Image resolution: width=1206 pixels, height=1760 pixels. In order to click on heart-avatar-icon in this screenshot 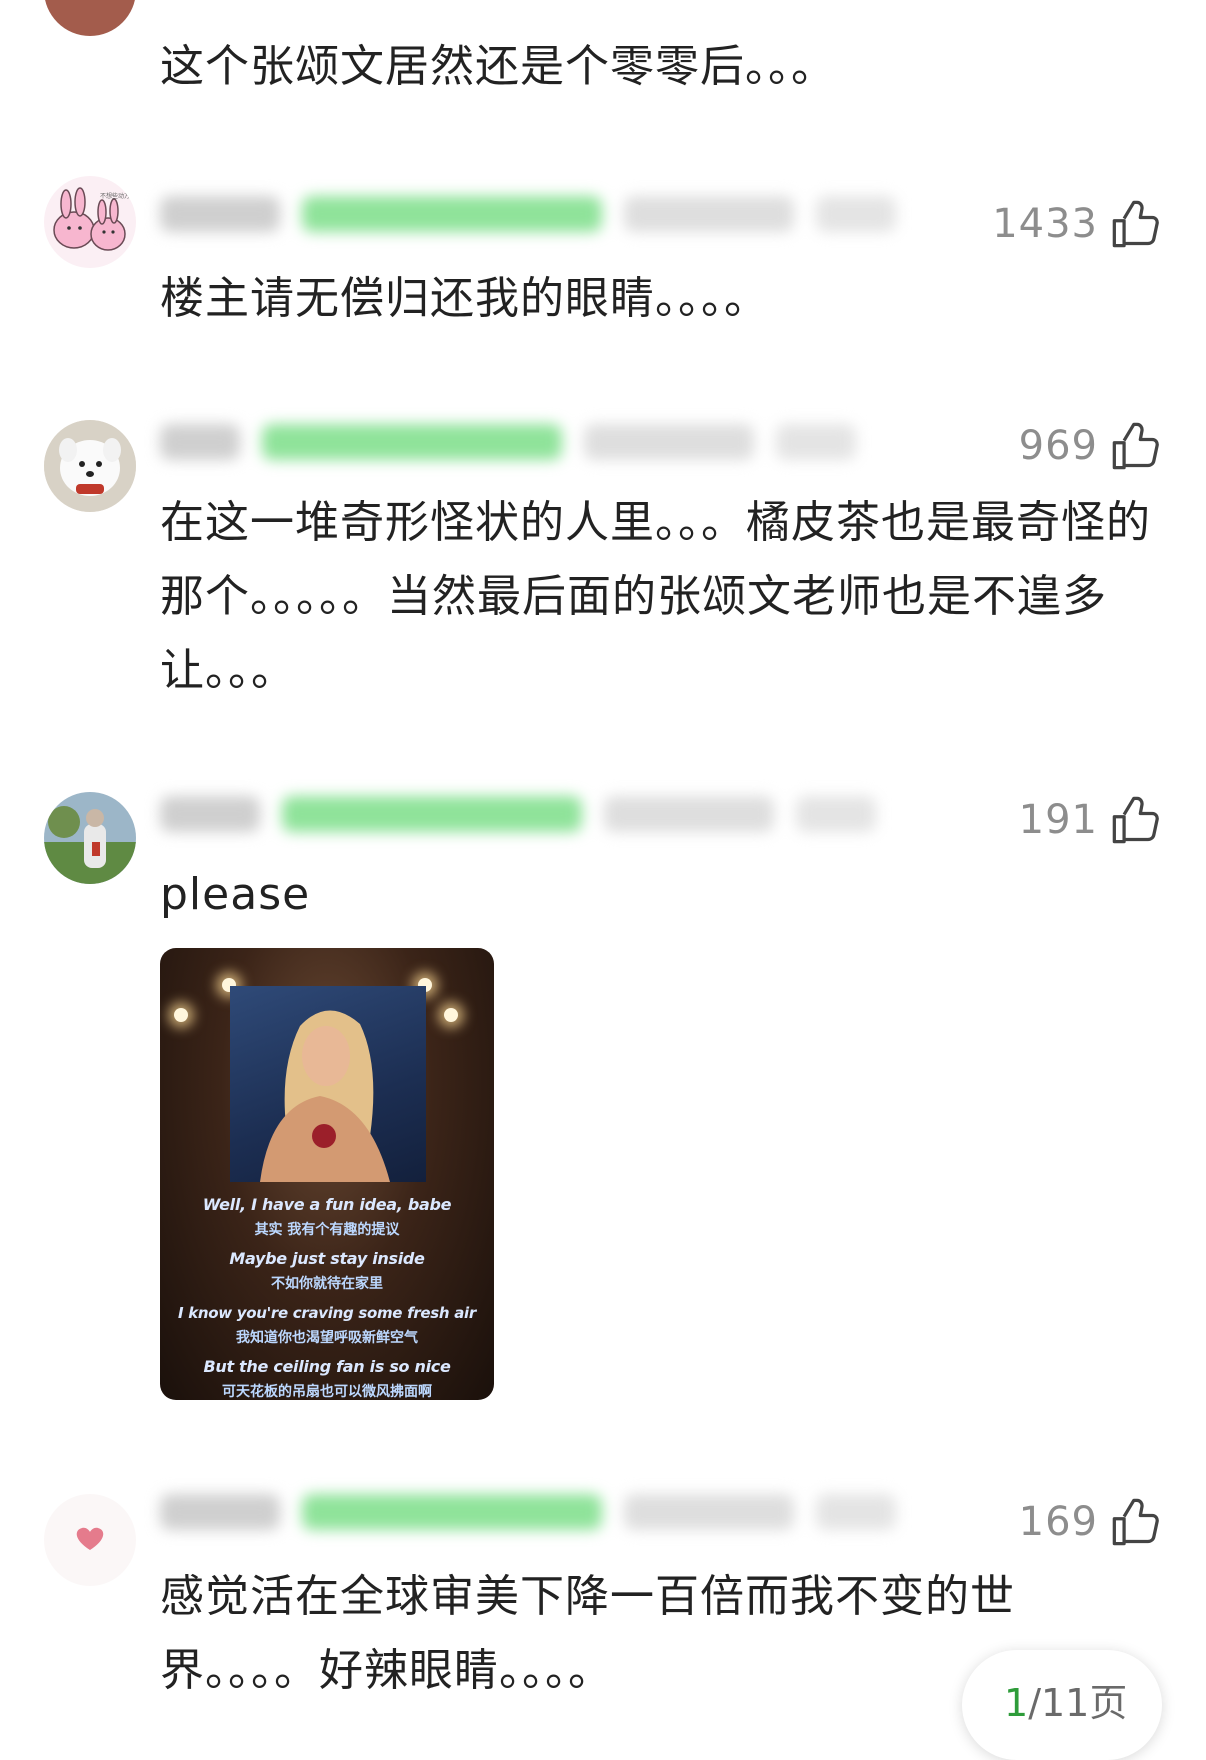, I will do `click(90, 1538)`.